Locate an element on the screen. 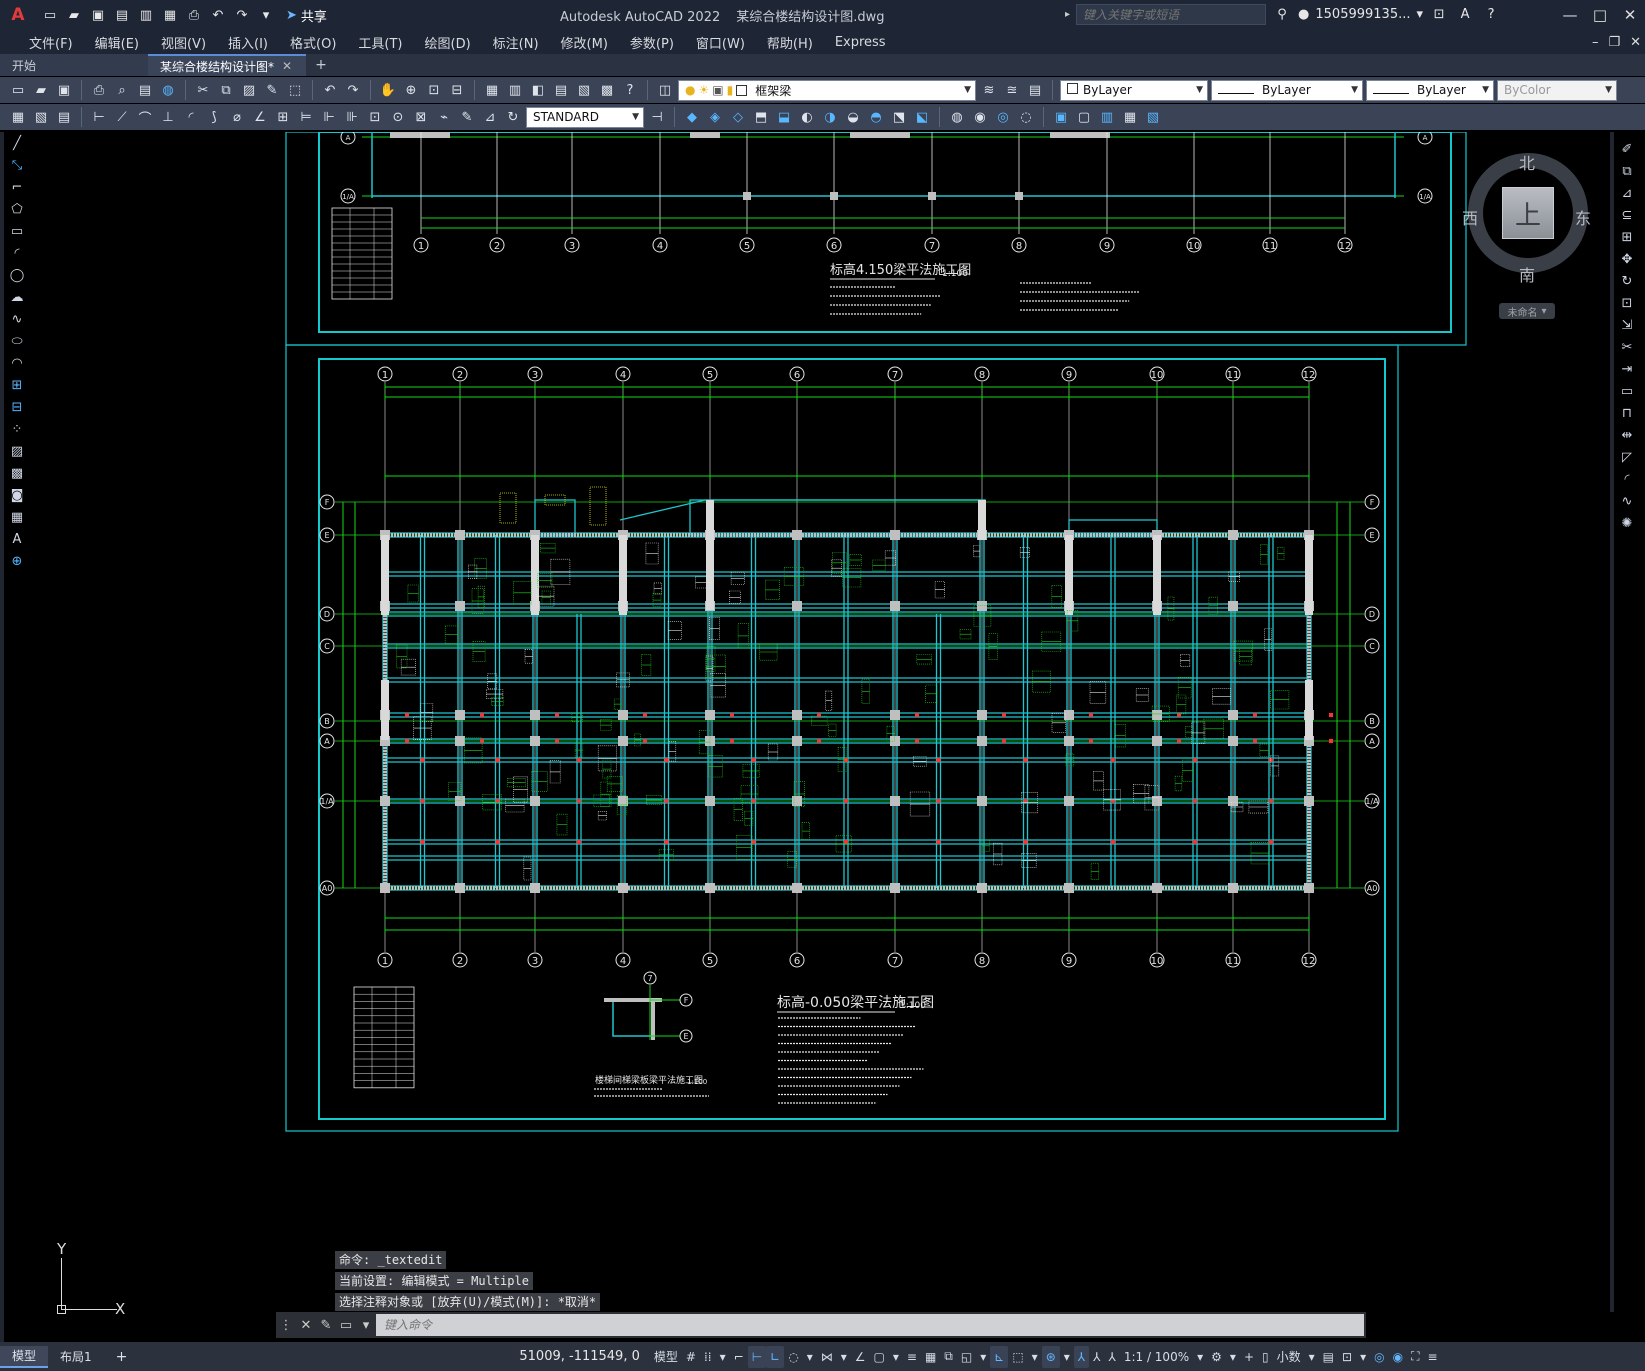  menu-format: 格式(O) is located at coordinates (313, 42).